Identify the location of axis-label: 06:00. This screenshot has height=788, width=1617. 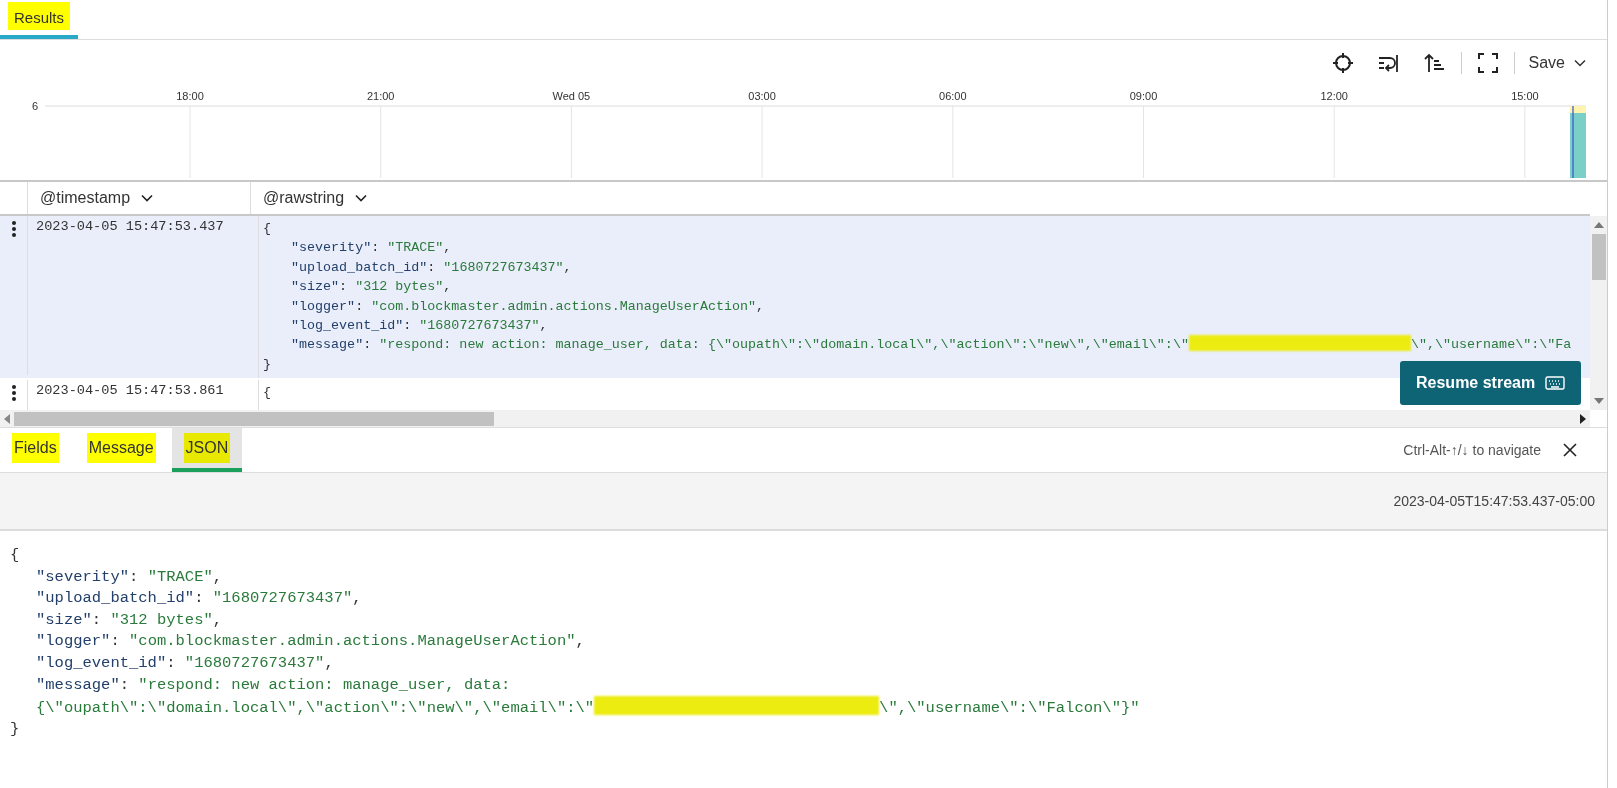
(953, 96).